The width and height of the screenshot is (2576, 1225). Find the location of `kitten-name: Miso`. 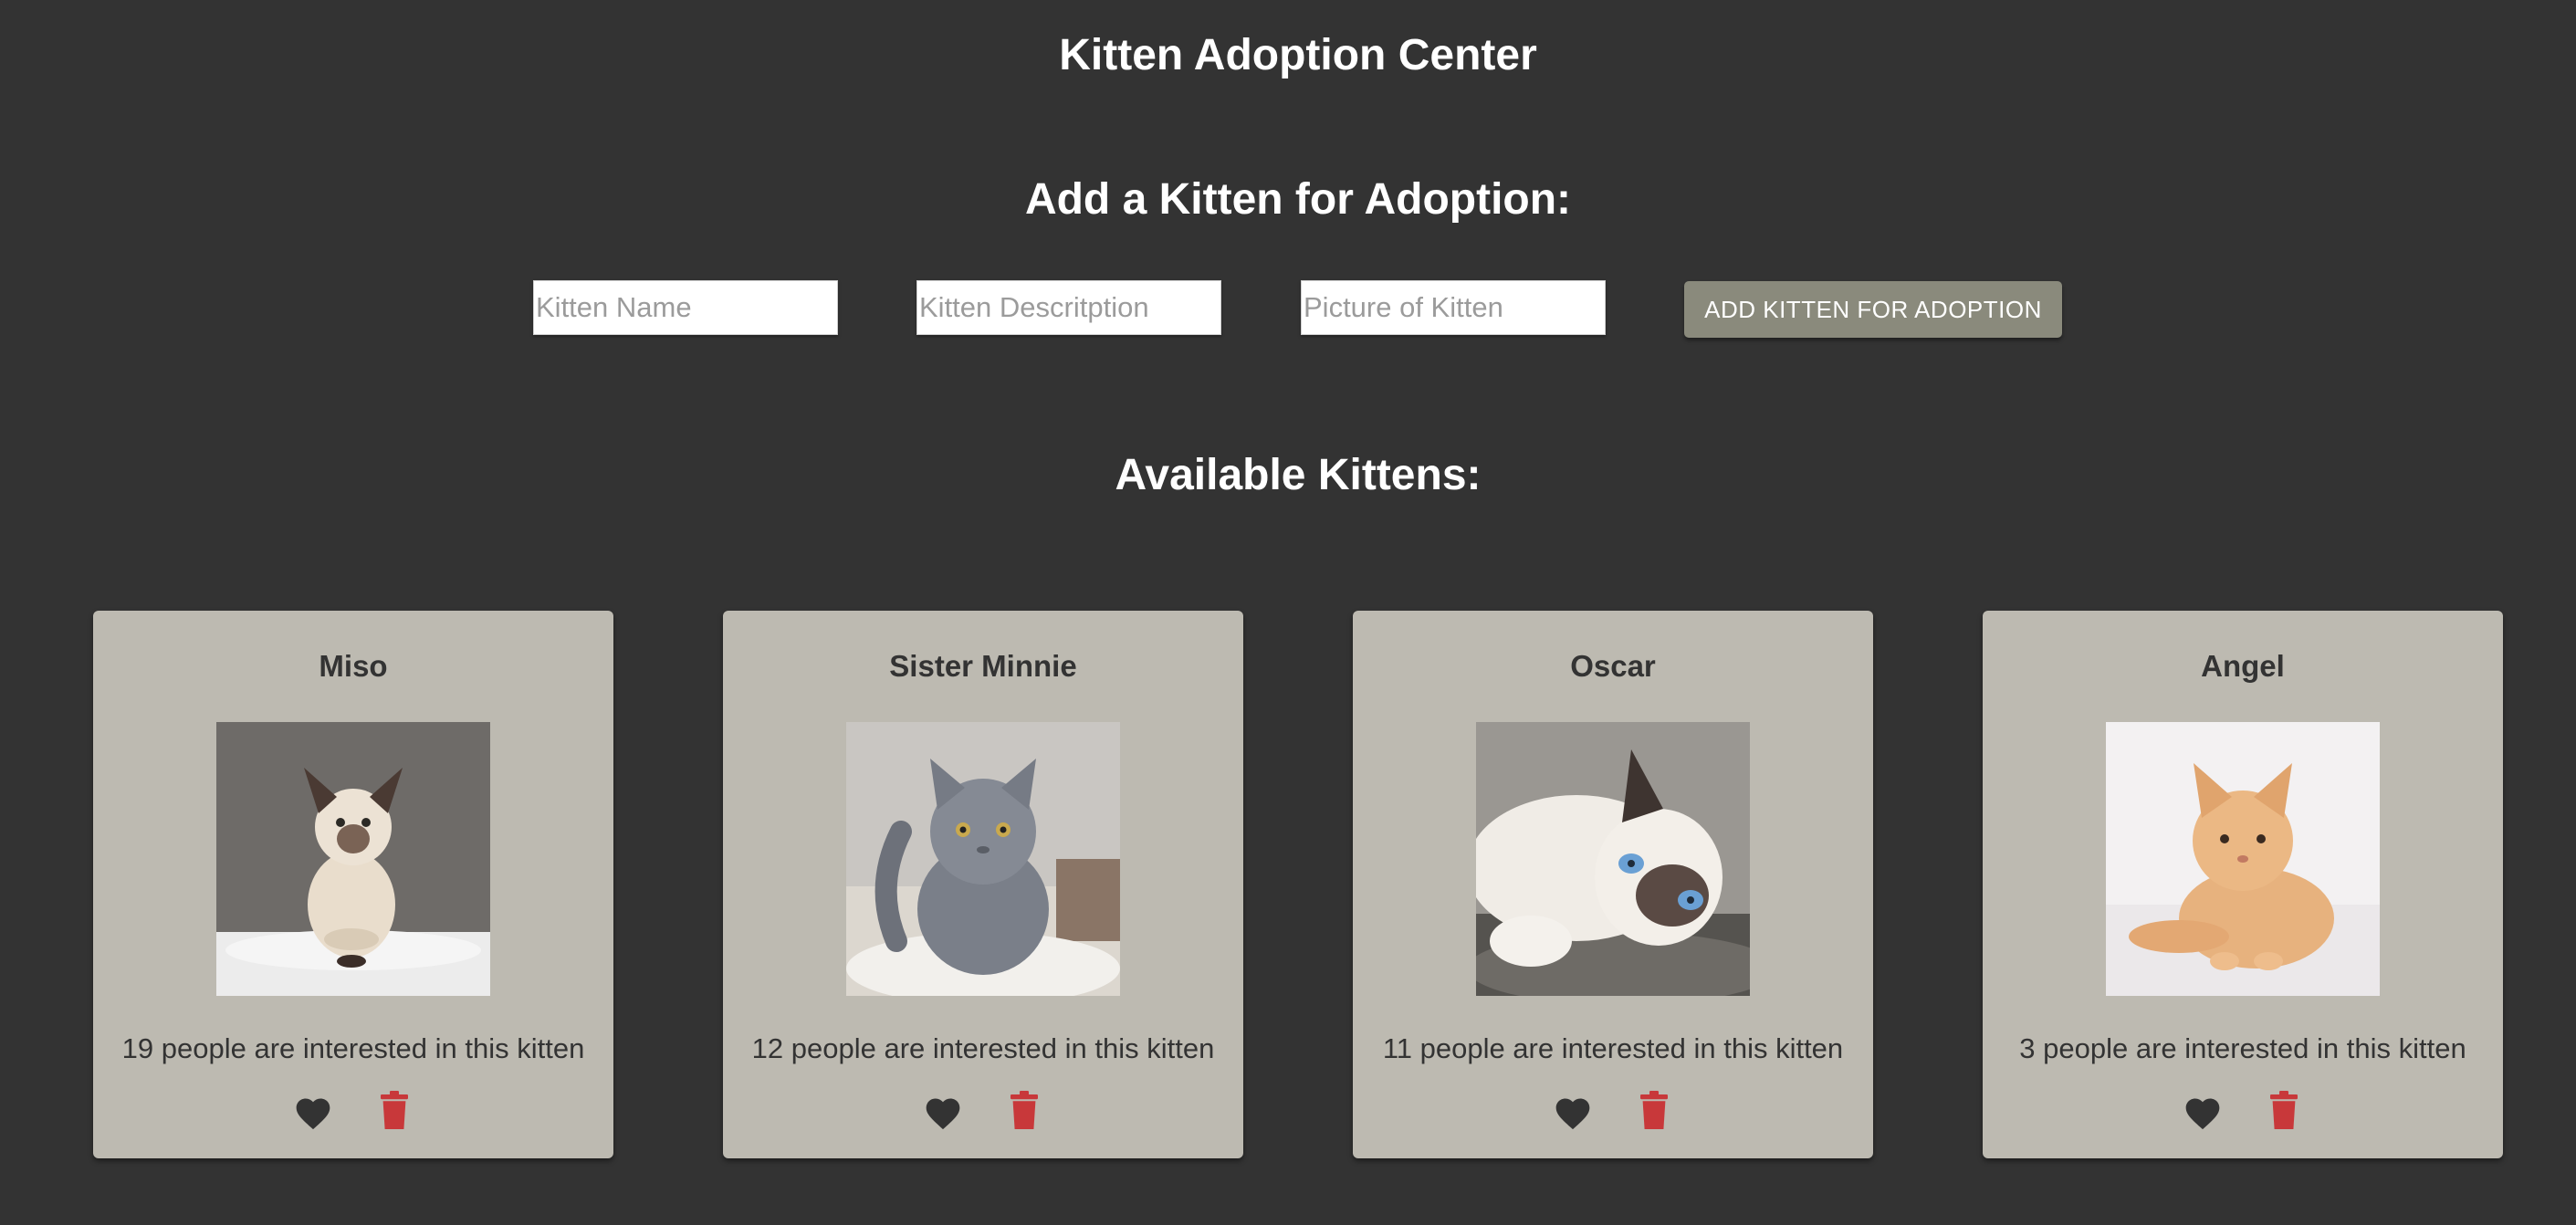

kitten-name: Miso is located at coordinates (354, 666).